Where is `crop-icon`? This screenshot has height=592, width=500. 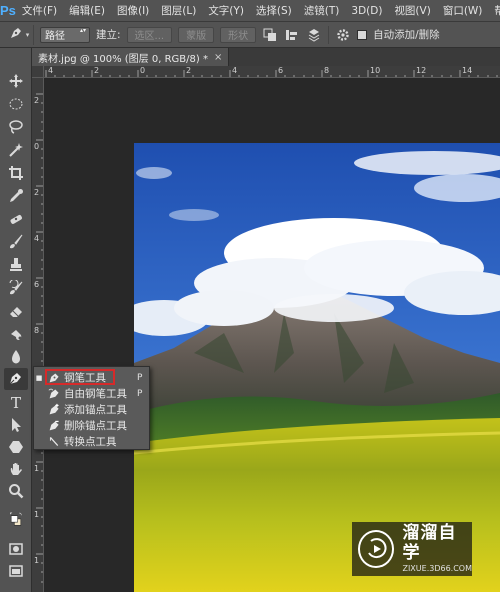
crop-icon is located at coordinates (16, 173).